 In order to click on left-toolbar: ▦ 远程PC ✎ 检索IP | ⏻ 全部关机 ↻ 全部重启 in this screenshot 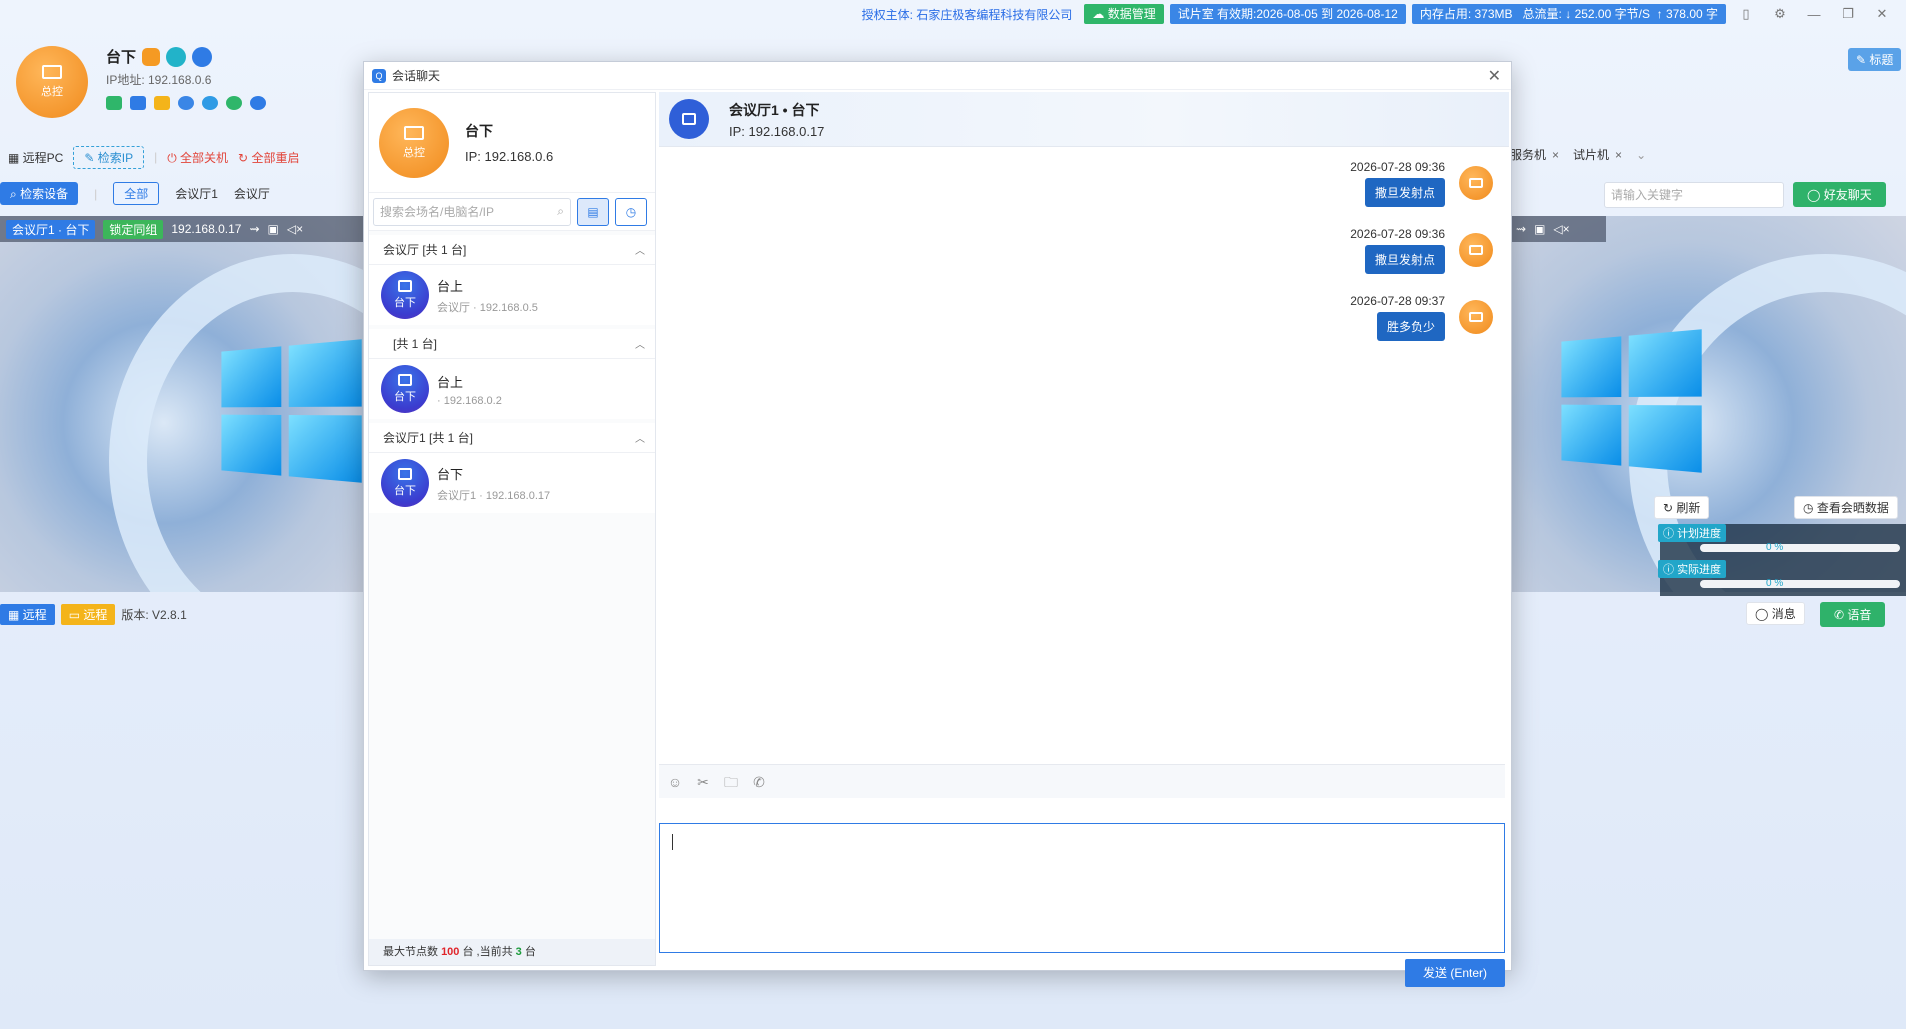, I will do `click(182, 157)`.